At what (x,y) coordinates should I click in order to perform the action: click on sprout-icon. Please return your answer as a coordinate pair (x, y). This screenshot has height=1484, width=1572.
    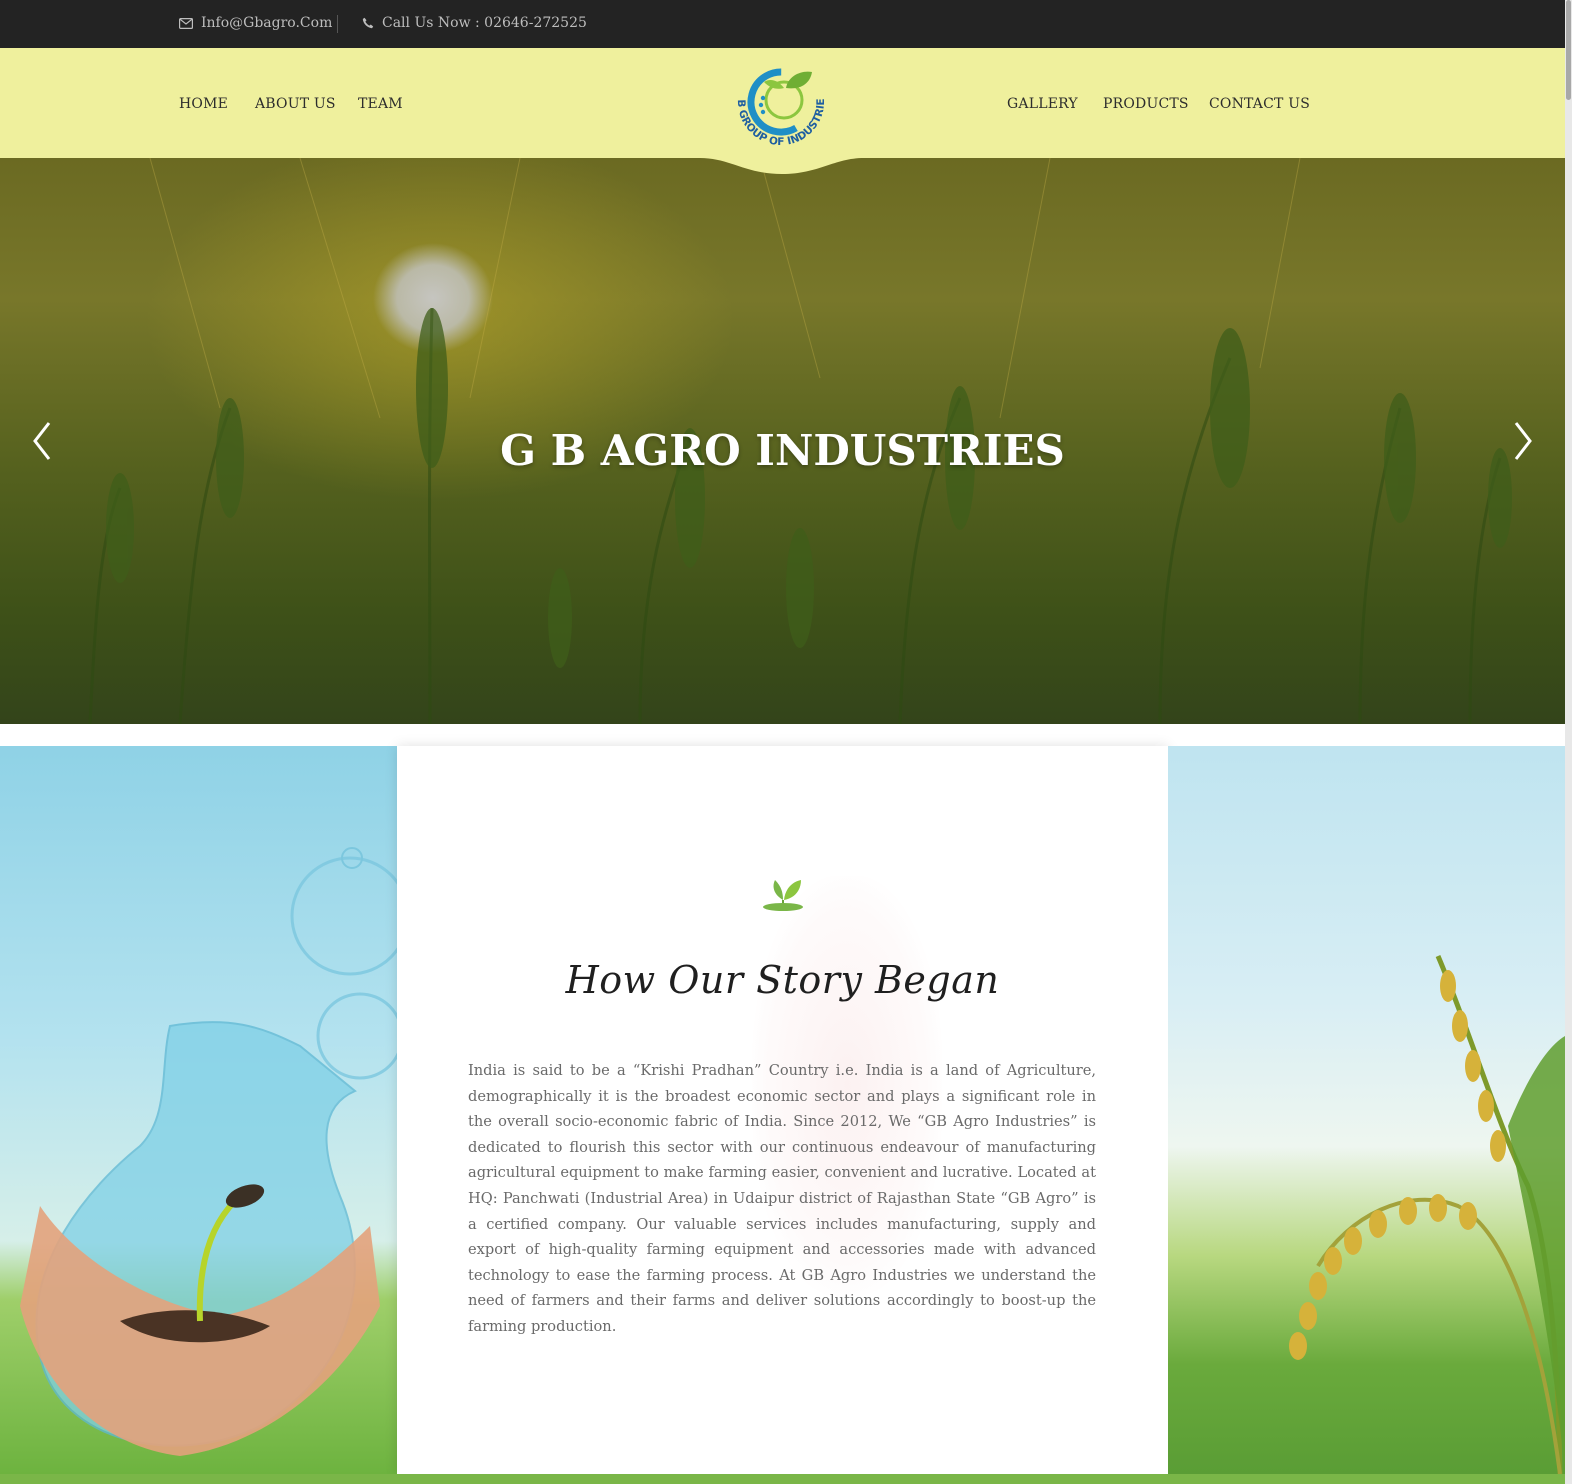
    Looking at the image, I should click on (783, 892).